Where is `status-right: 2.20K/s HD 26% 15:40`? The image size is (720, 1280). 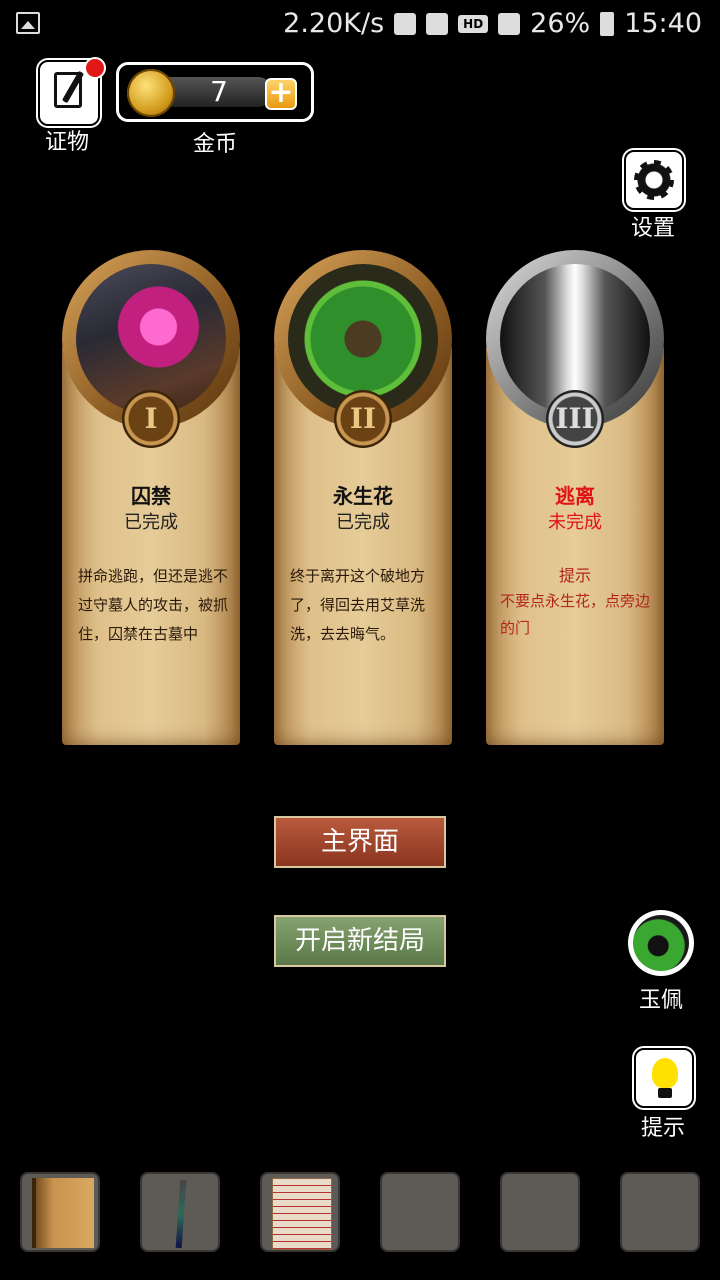
status-right: 2.20K/s HD 26% 15:40 is located at coordinates (492, 23).